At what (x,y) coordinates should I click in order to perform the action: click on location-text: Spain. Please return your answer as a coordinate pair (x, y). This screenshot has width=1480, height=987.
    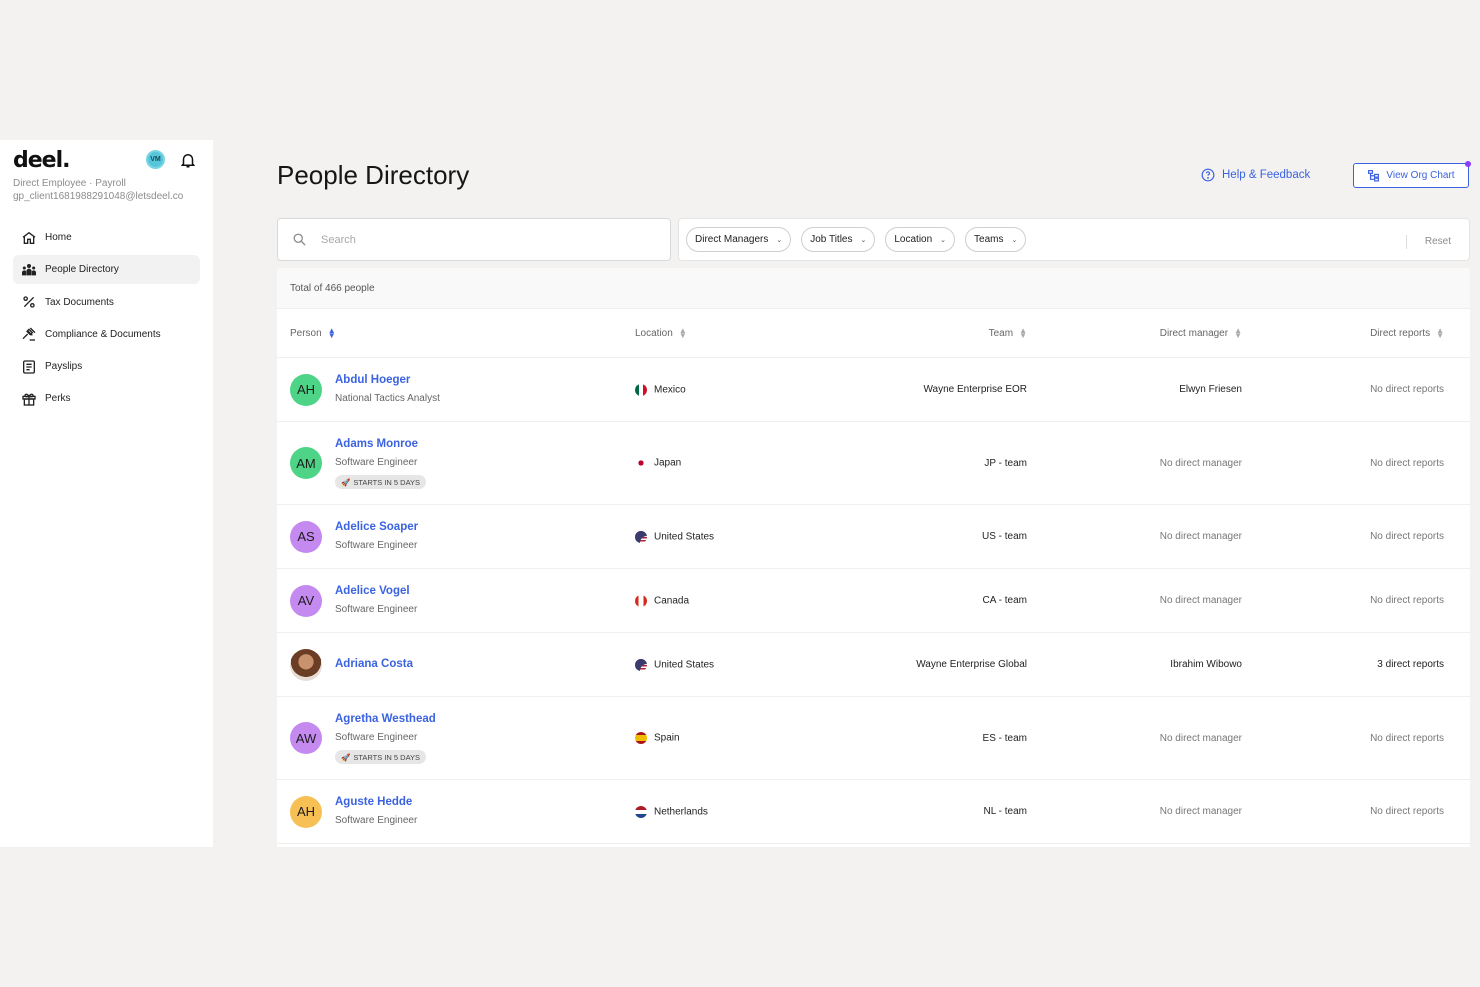
    Looking at the image, I should click on (667, 738).